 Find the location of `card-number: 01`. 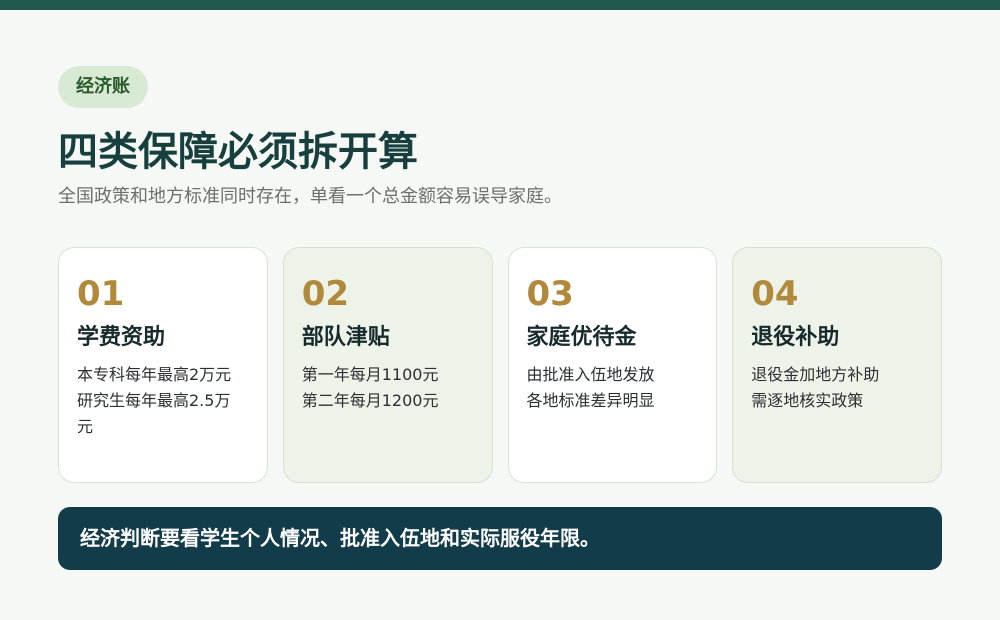

card-number: 01 is located at coordinates (101, 294).